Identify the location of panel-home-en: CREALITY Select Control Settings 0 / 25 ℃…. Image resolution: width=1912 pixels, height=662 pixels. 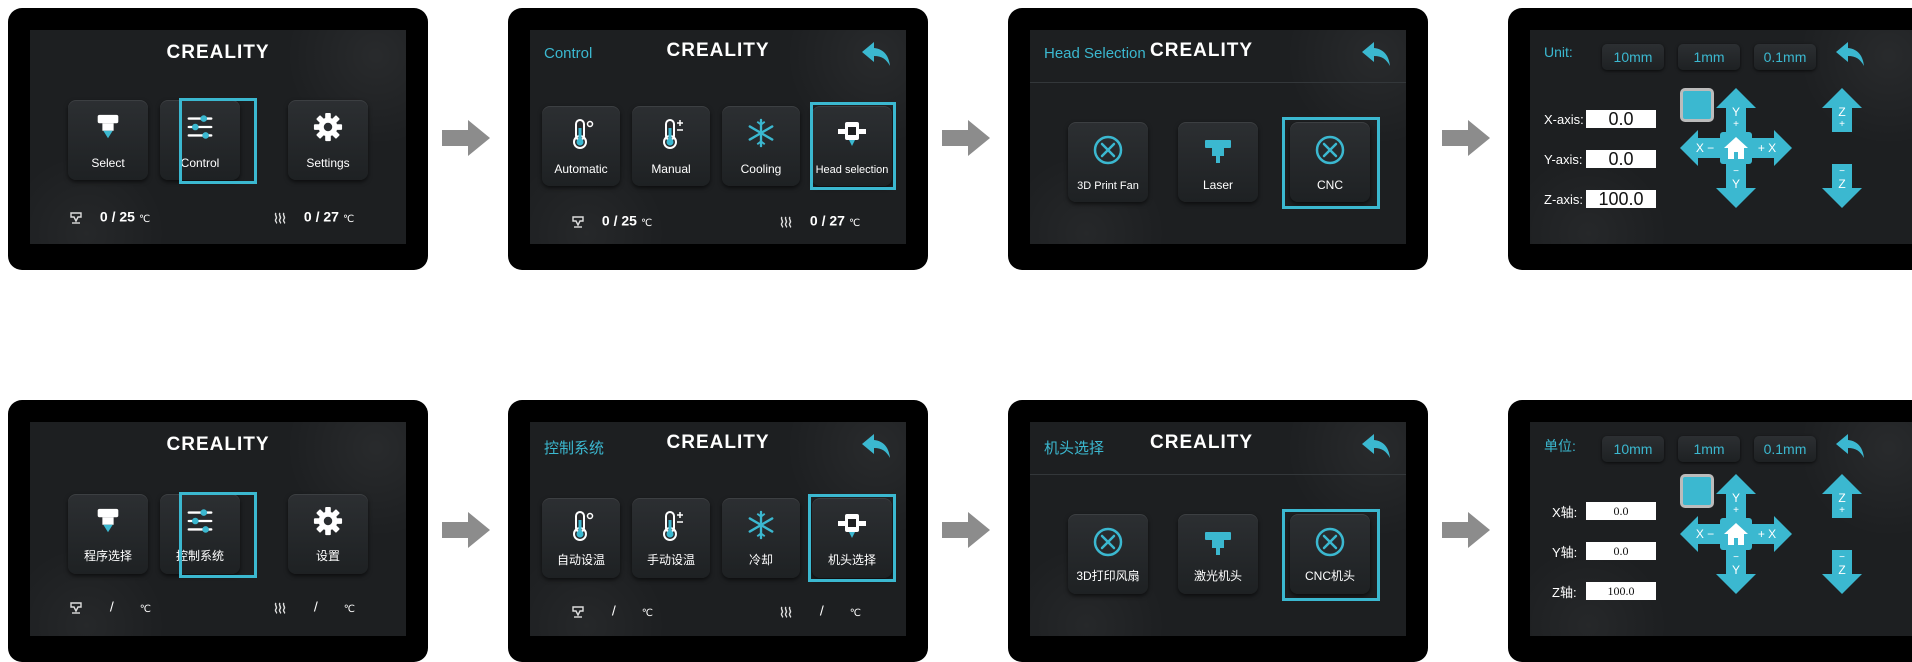
(218, 139).